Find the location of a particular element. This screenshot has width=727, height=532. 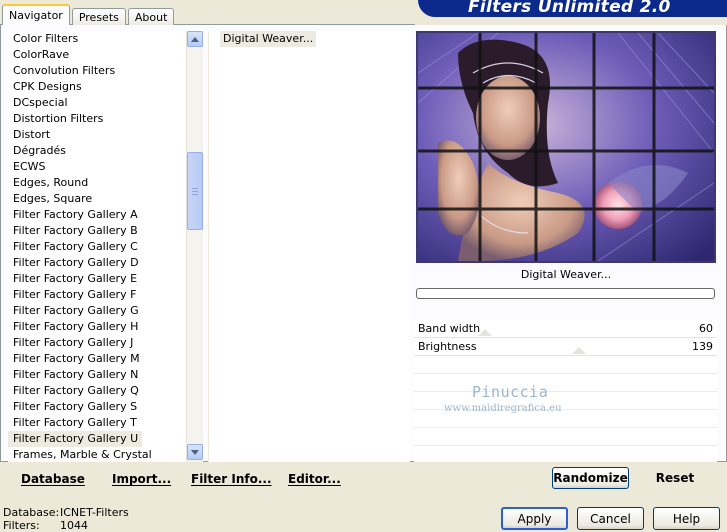

param-value: 60 is located at coordinates (706, 328).